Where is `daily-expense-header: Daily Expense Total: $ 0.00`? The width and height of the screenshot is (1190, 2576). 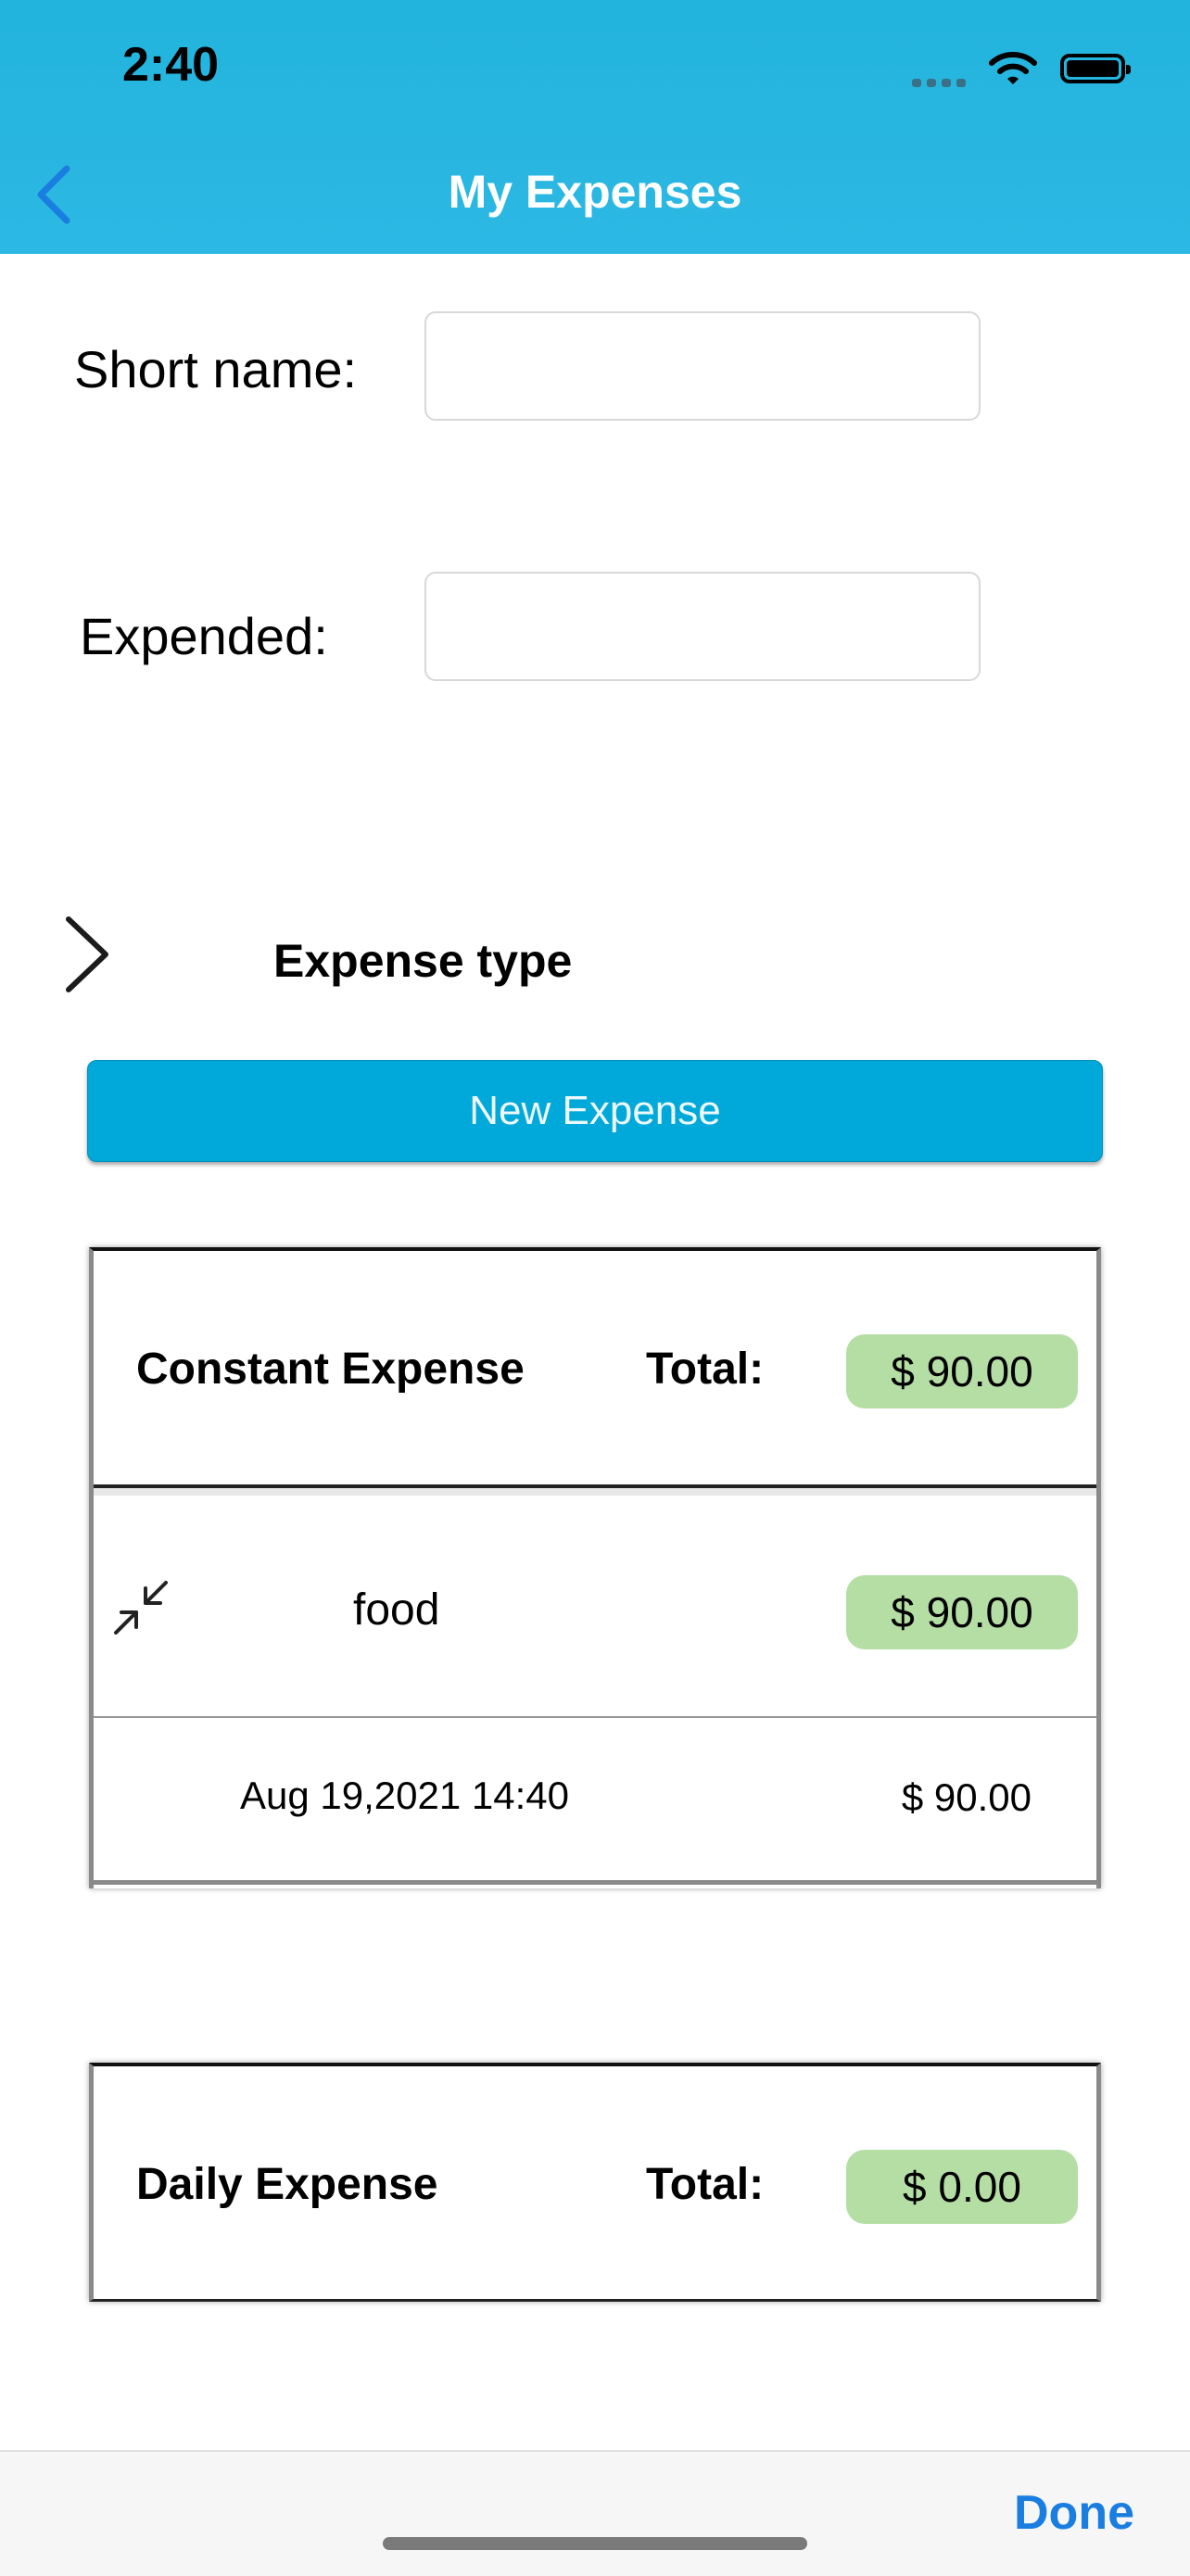
daily-expense-header: Daily Expense Total: $ 0.00 is located at coordinates (595, 2184).